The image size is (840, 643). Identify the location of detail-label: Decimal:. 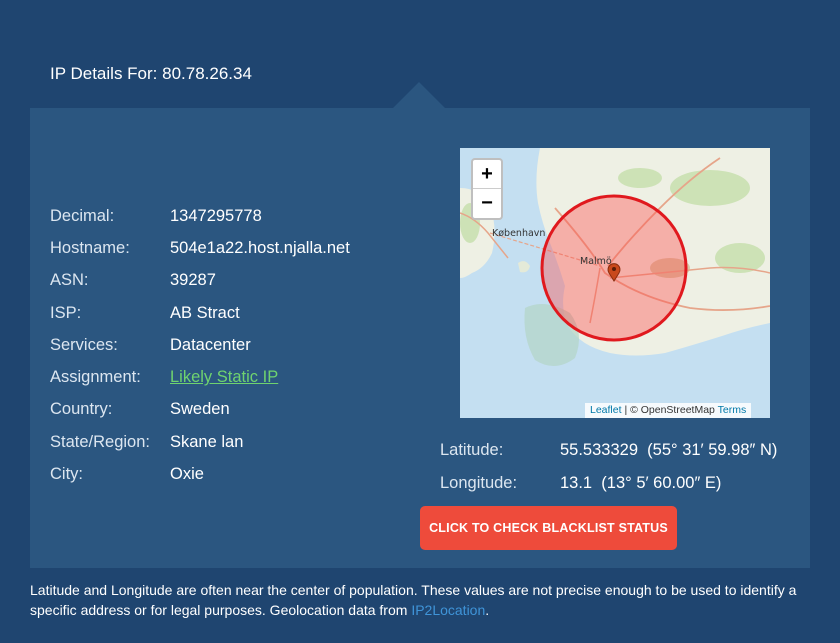
(82, 215).